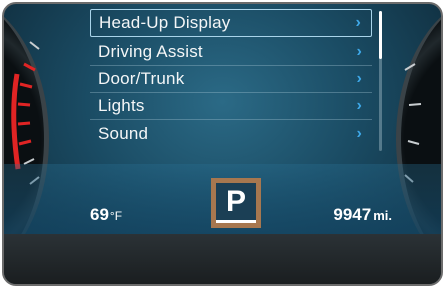 The image size is (445, 288). Describe the element at coordinates (116, 216) in the screenshot. I see `temperature-unit: °F` at that location.